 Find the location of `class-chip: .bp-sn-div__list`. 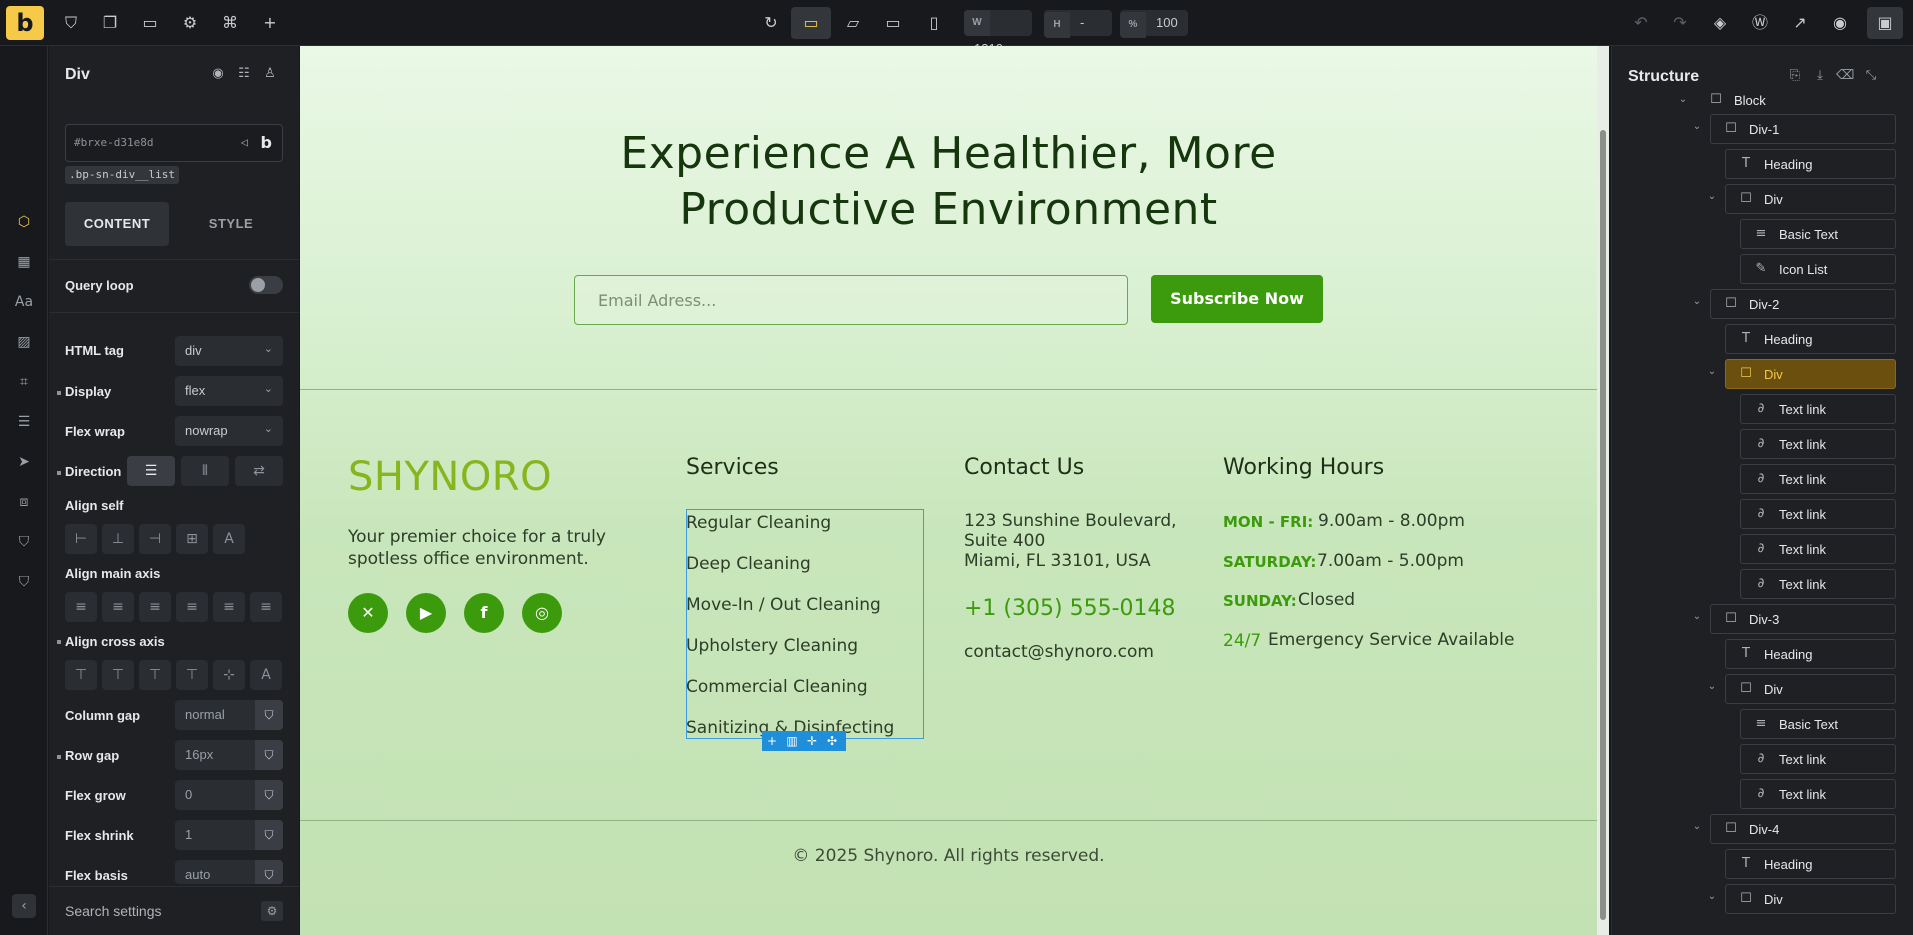

class-chip: .bp-sn-div__list is located at coordinates (122, 175).